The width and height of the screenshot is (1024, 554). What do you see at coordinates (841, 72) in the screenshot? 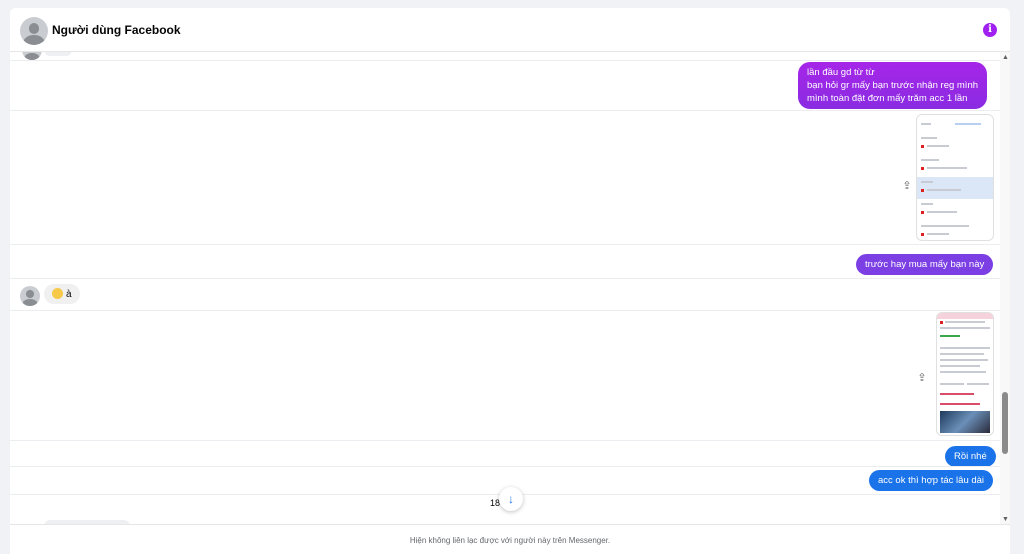
I see `message-line: lần đầu gd từ từ` at bounding box center [841, 72].